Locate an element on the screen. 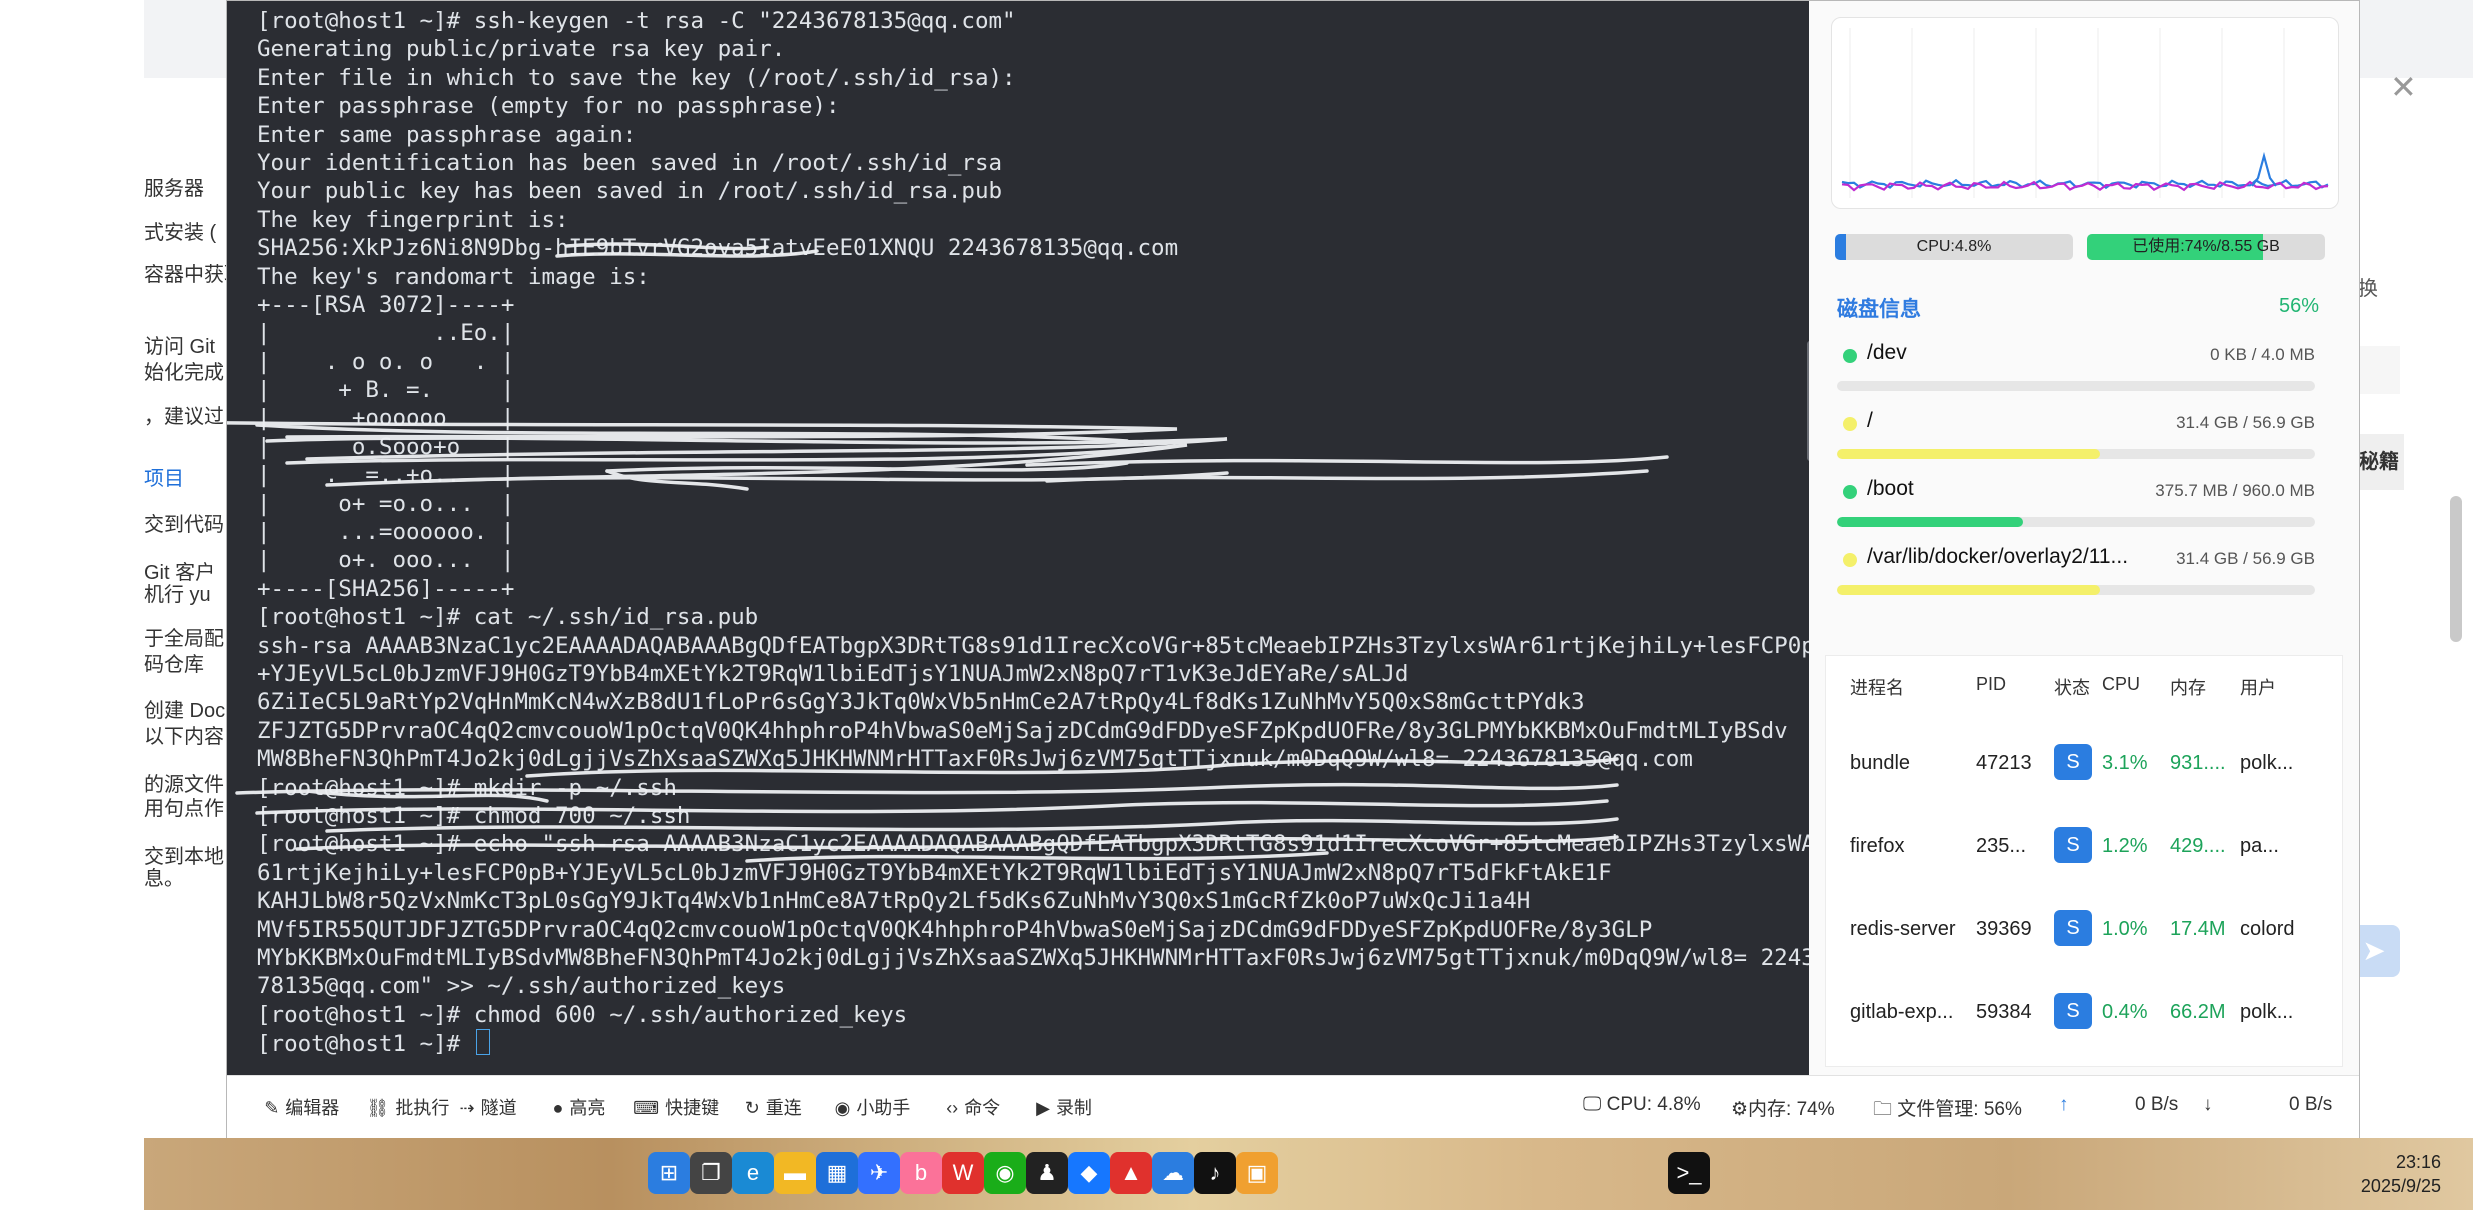  process-state-badge: S is located at coordinates (2073, 1011).